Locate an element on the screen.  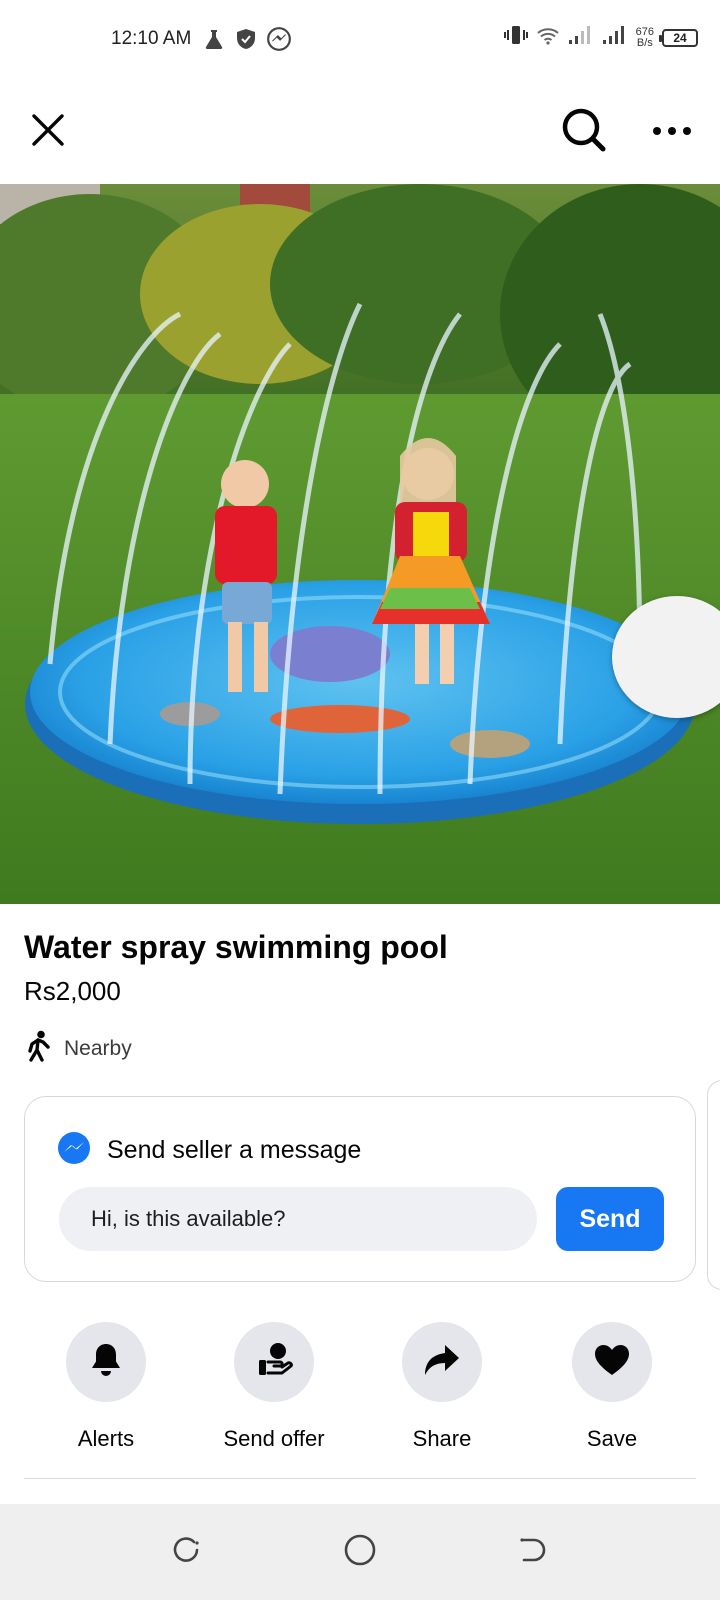
share-icon is located at coordinates (442, 1362).